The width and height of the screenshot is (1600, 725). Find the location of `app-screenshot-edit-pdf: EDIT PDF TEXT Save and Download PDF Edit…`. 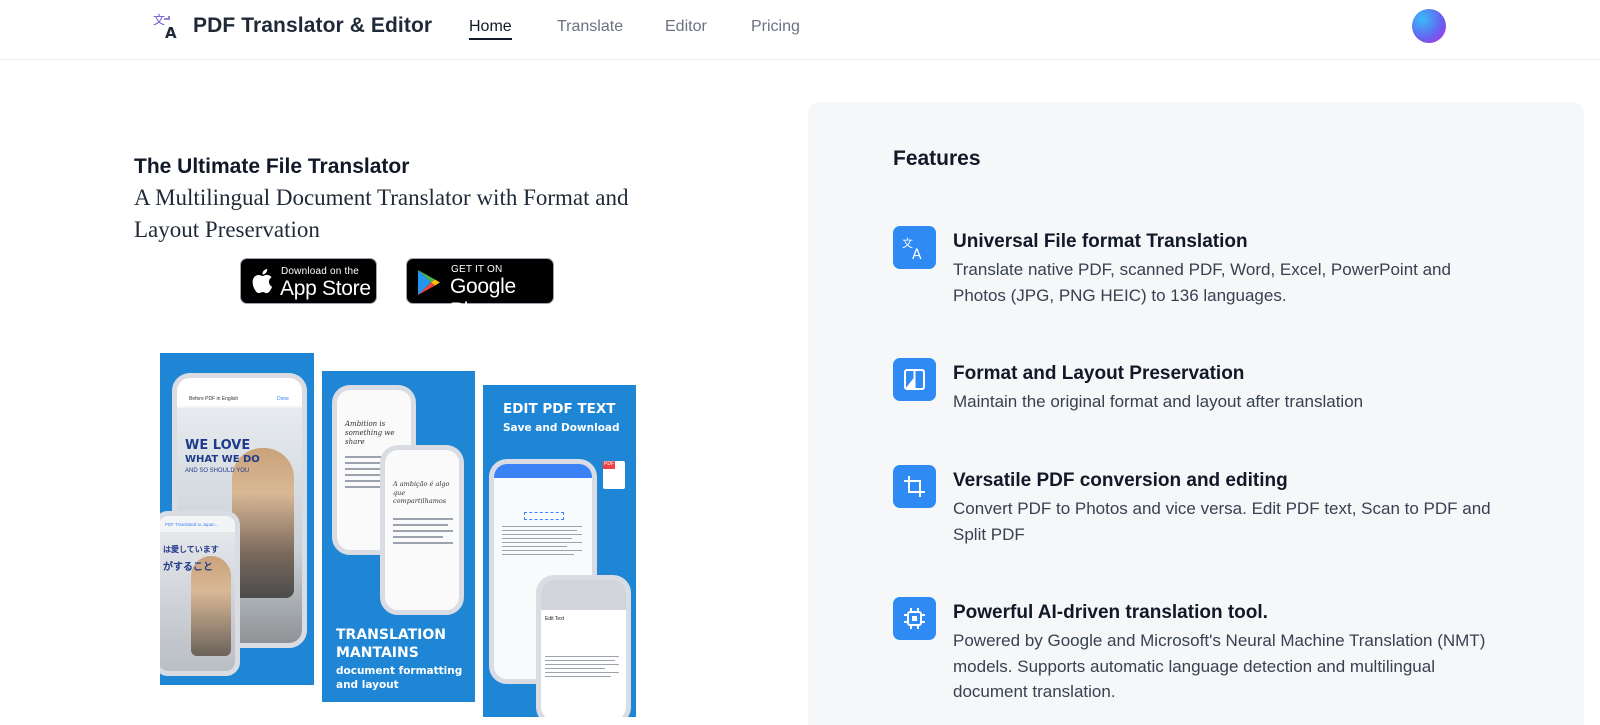

app-screenshot-edit-pdf: EDIT PDF TEXT Save and Download PDF Edit… is located at coordinates (559, 551).